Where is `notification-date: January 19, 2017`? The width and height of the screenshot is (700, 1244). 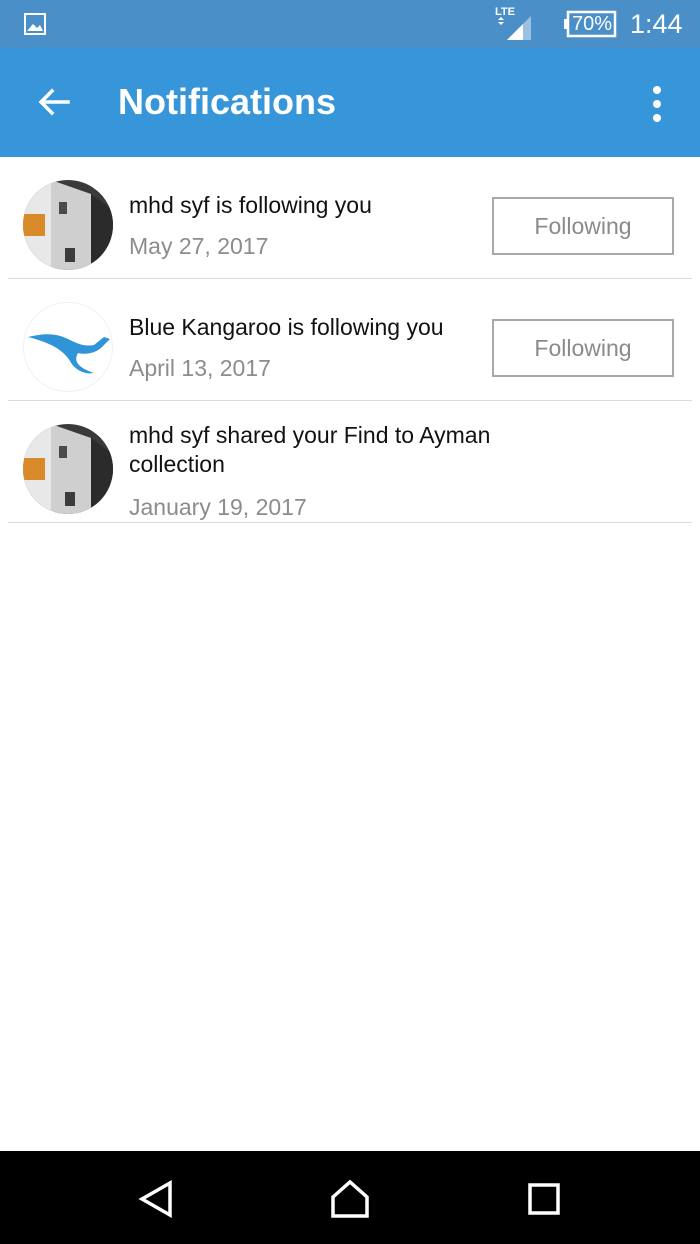 notification-date: January 19, 2017 is located at coordinates (218, 507).